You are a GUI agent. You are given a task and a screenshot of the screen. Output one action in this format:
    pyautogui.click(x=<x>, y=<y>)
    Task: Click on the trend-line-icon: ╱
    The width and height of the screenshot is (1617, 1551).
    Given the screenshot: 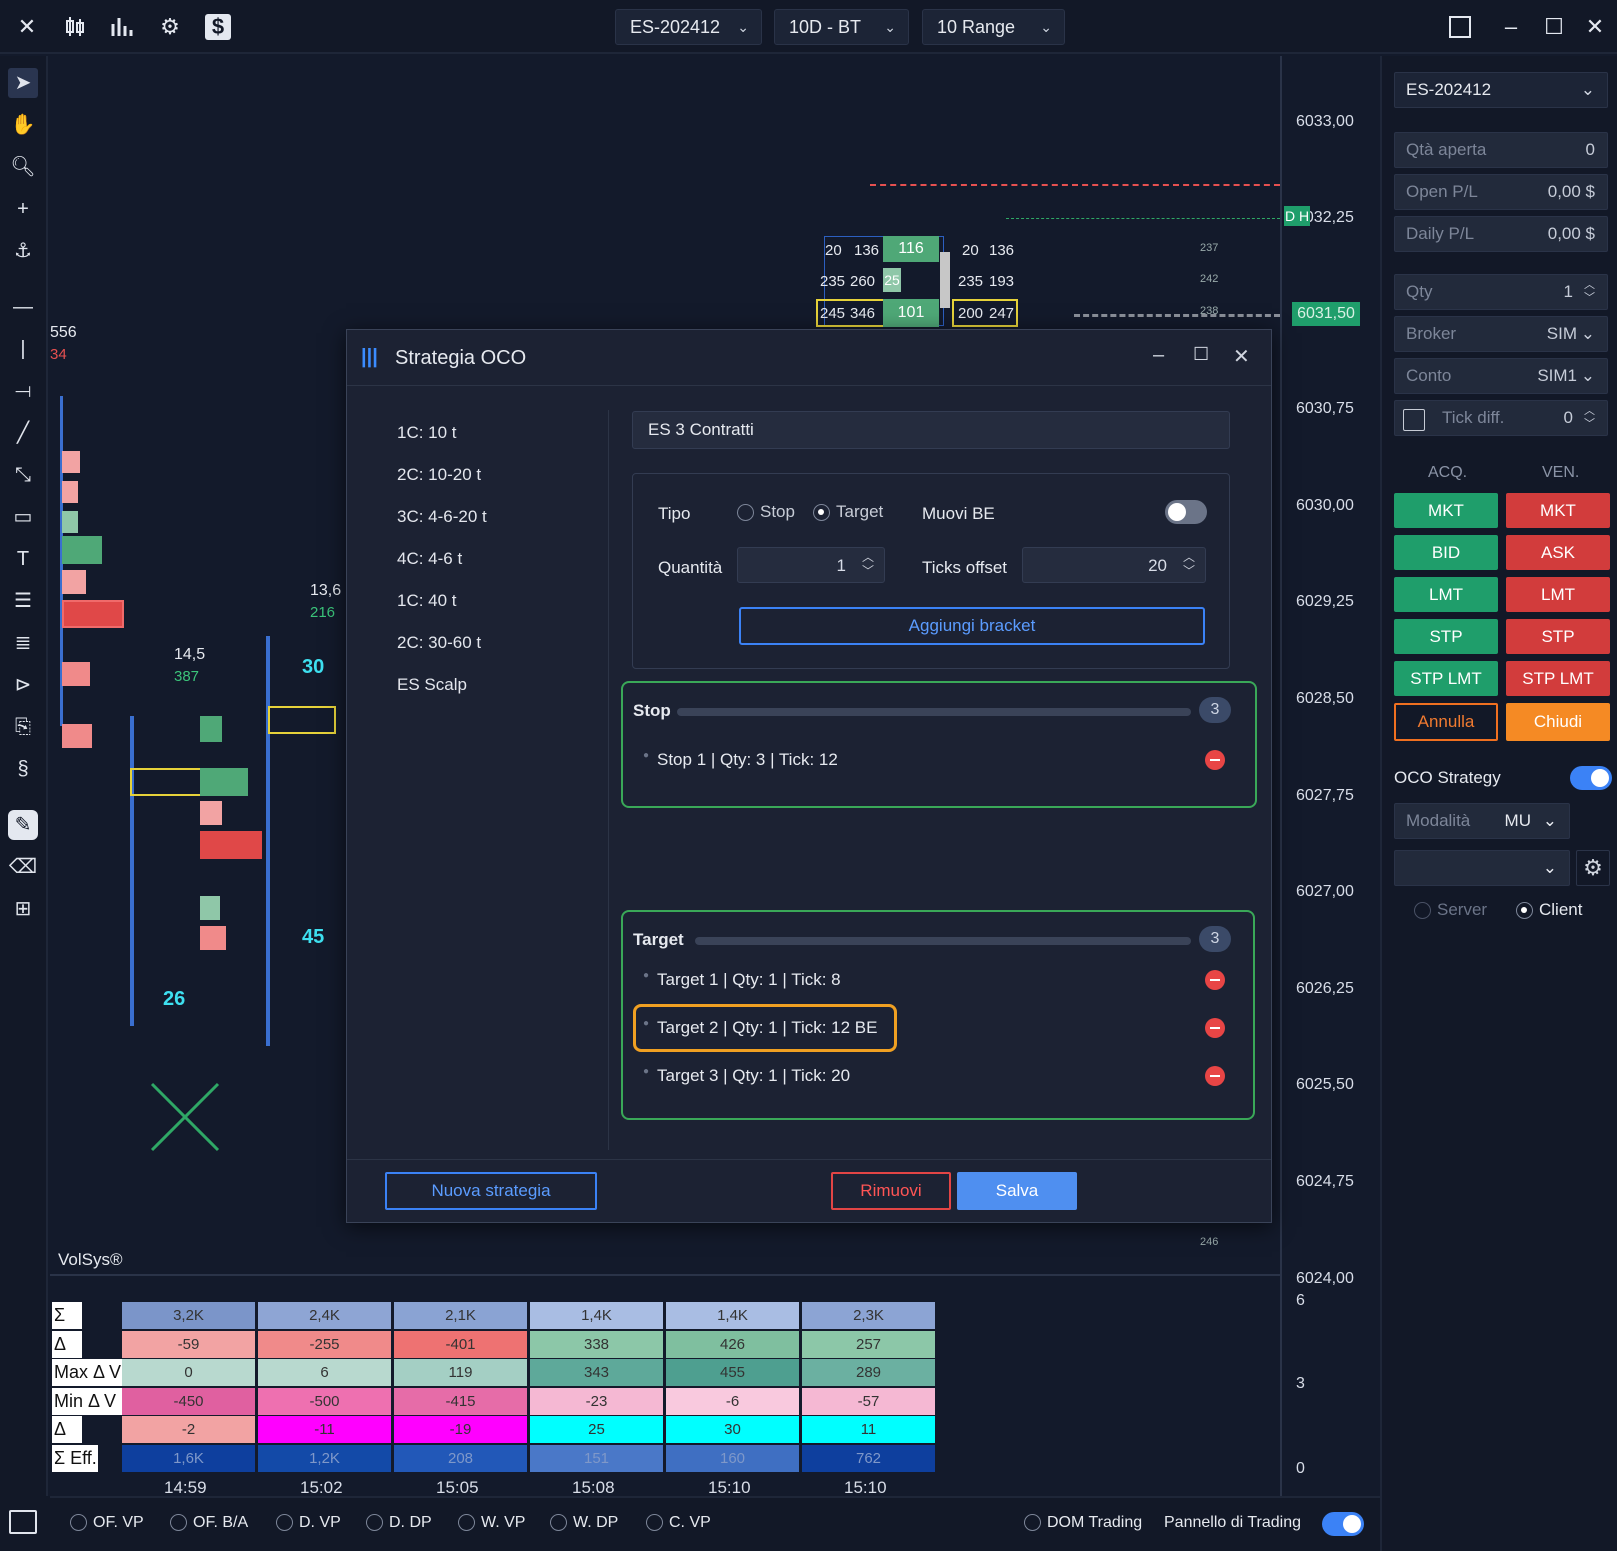 What is the action you would take?
    pyautogui.click(x=23, y=433)
    